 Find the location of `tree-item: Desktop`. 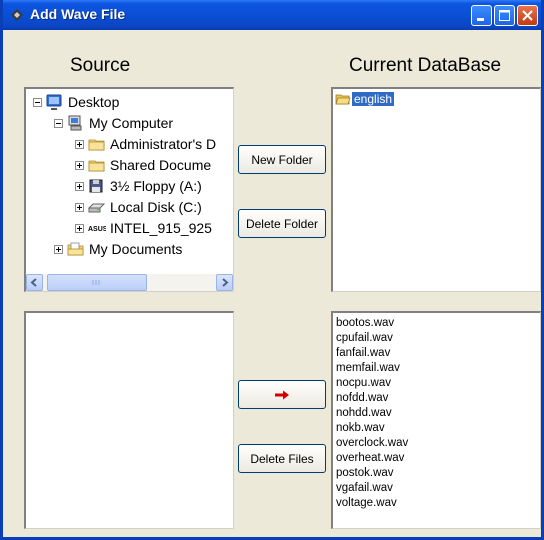

tree-item: Desktop is located at coordinates (76, 102).